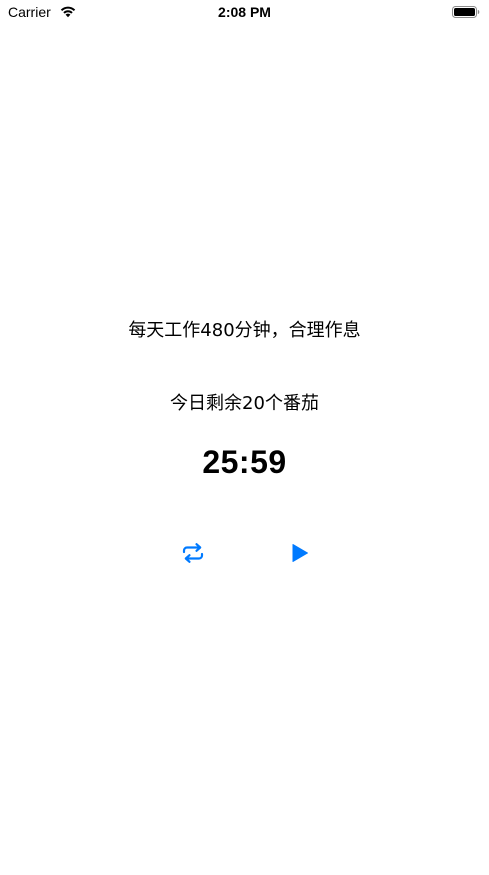 This screenshot has height=875, width=489. Describe the element at coordinates (244, 403) in the screenshot. I see `remaining-pomodoros: 今日剩余20个番茄` at that location.